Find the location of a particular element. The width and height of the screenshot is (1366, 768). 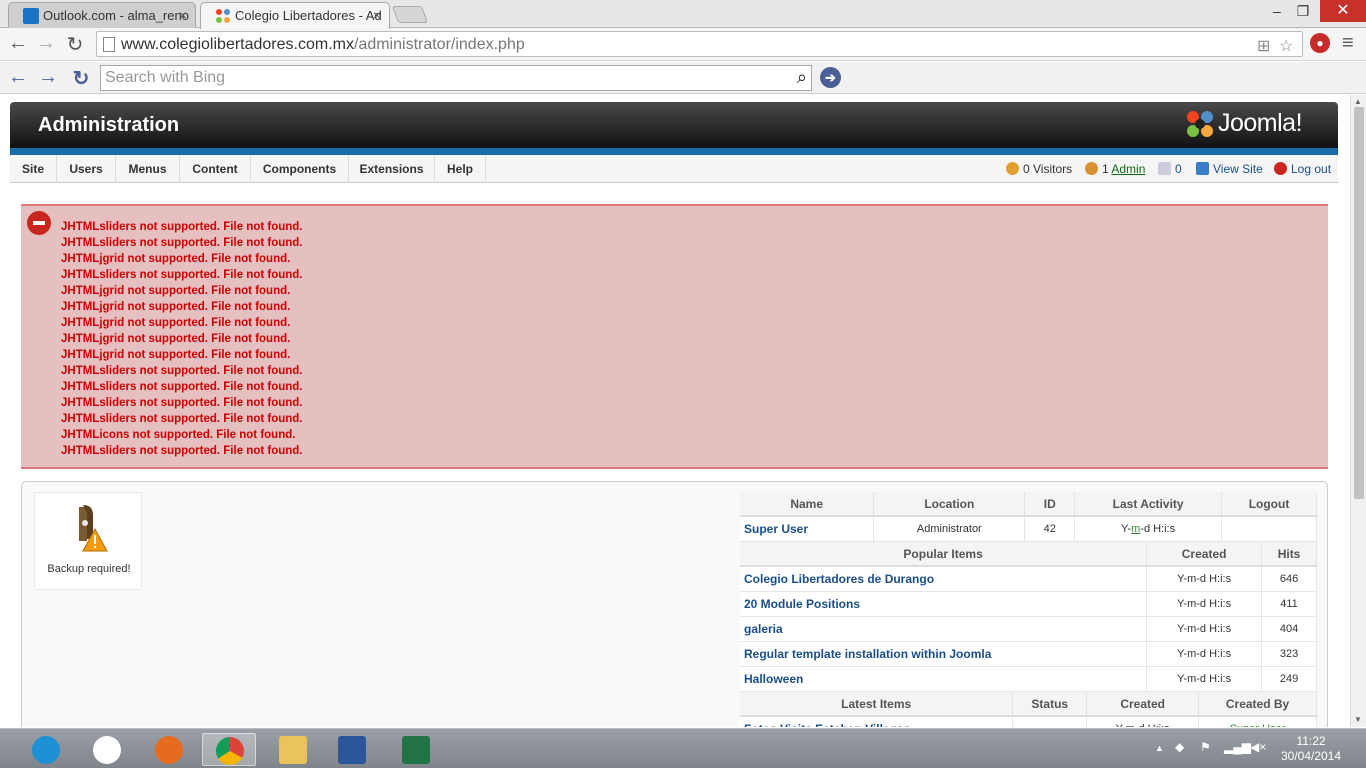

taskbar-excel is located at coordinates (416, 749).